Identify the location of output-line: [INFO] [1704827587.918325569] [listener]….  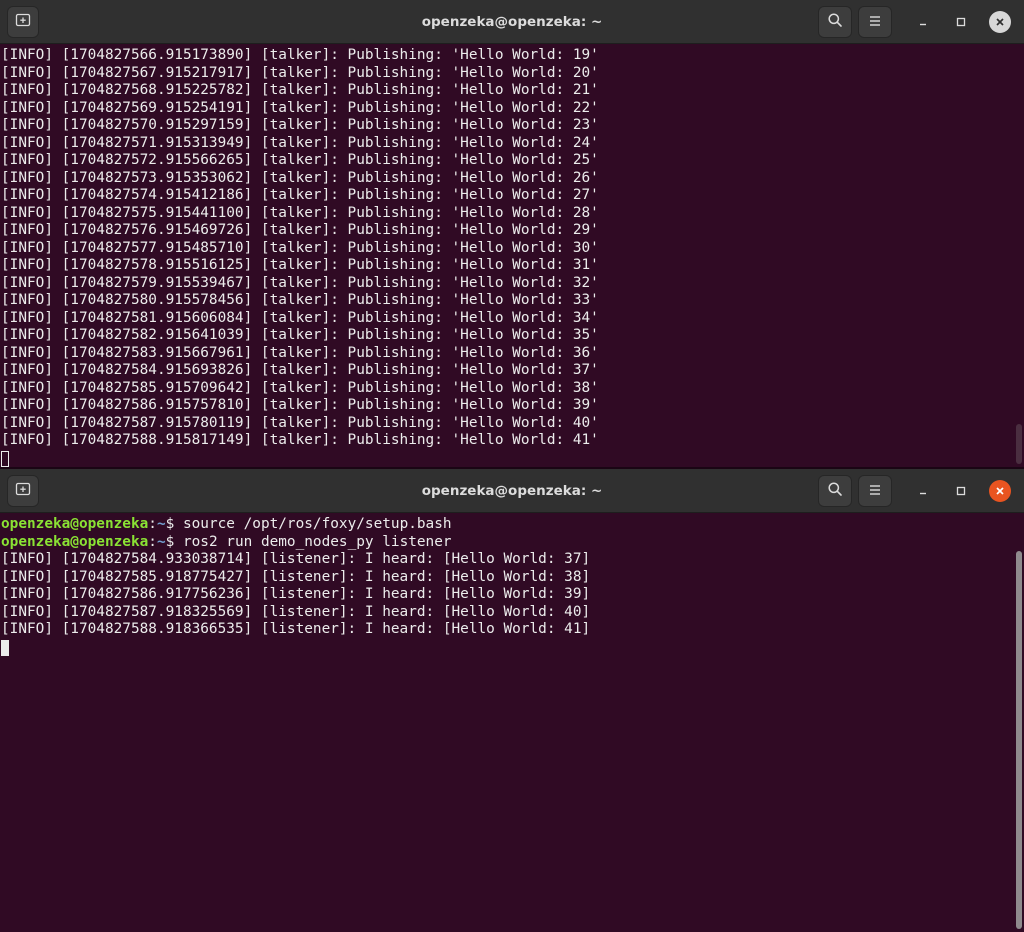
(296, 611).